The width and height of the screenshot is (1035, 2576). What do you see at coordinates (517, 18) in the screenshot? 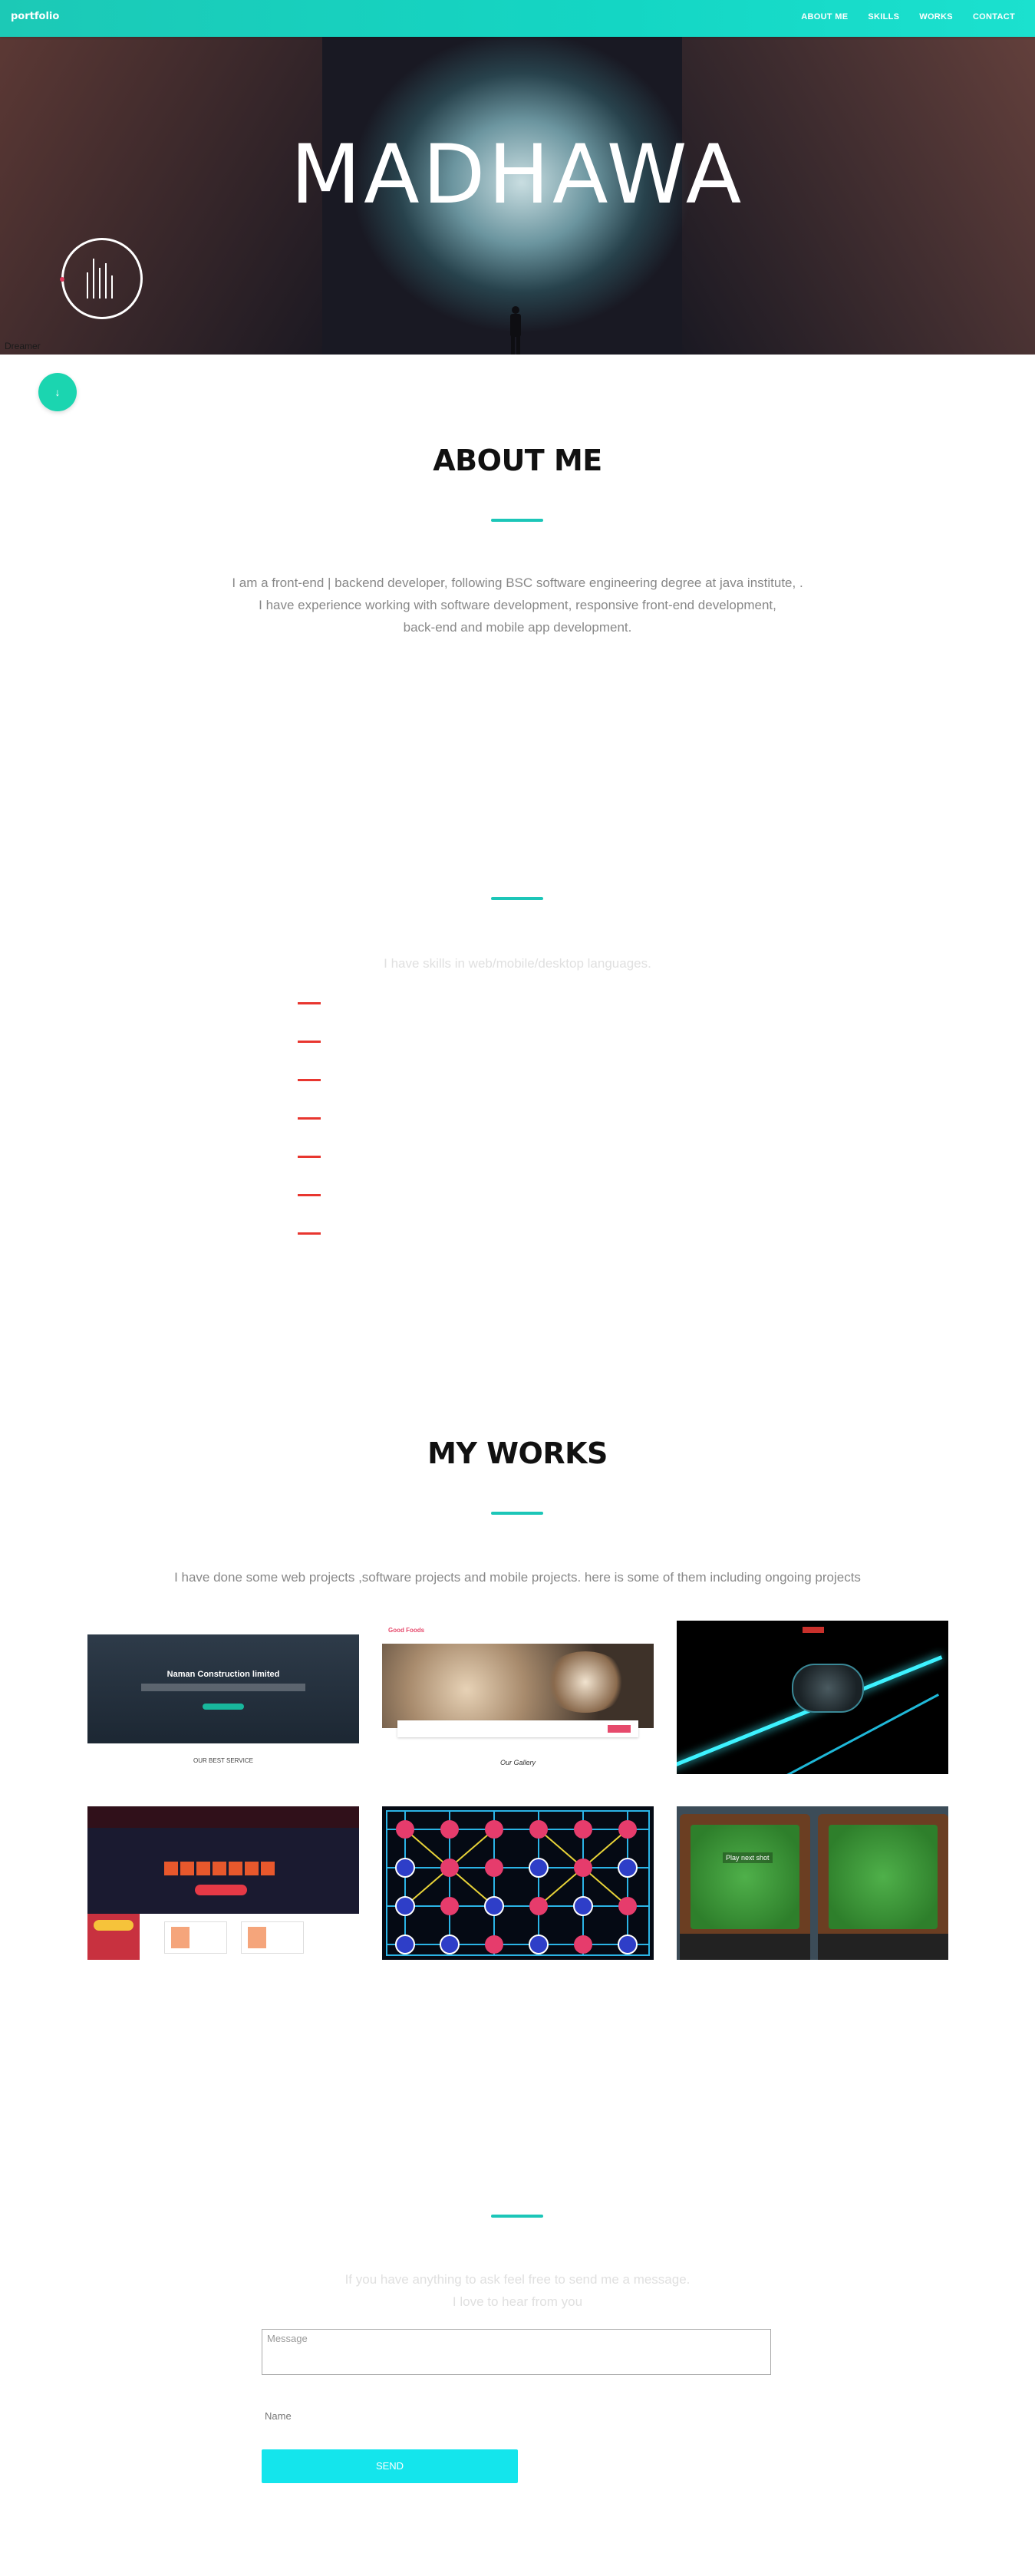
I see `top-navbar: portfolio ABOUT ME SKILLS WORKS CONTACT` at bounding box center [517, 18].